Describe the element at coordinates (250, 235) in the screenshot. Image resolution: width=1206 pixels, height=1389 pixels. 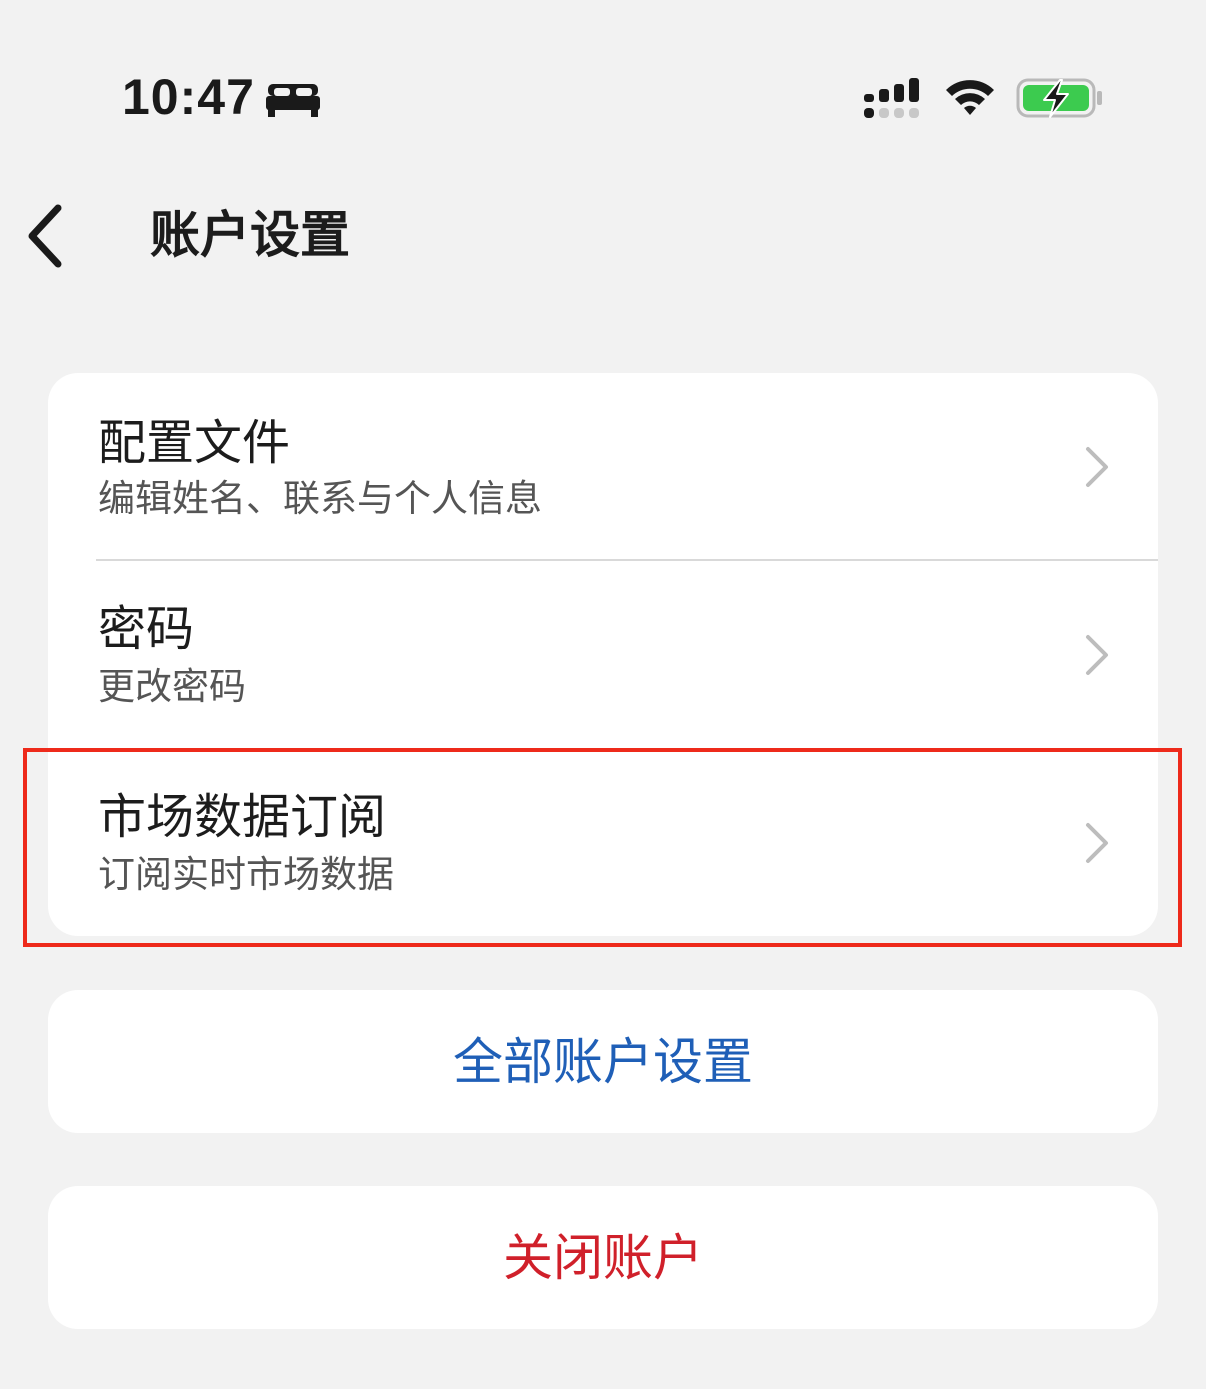
I see `page-title: 账户设置` at that location.